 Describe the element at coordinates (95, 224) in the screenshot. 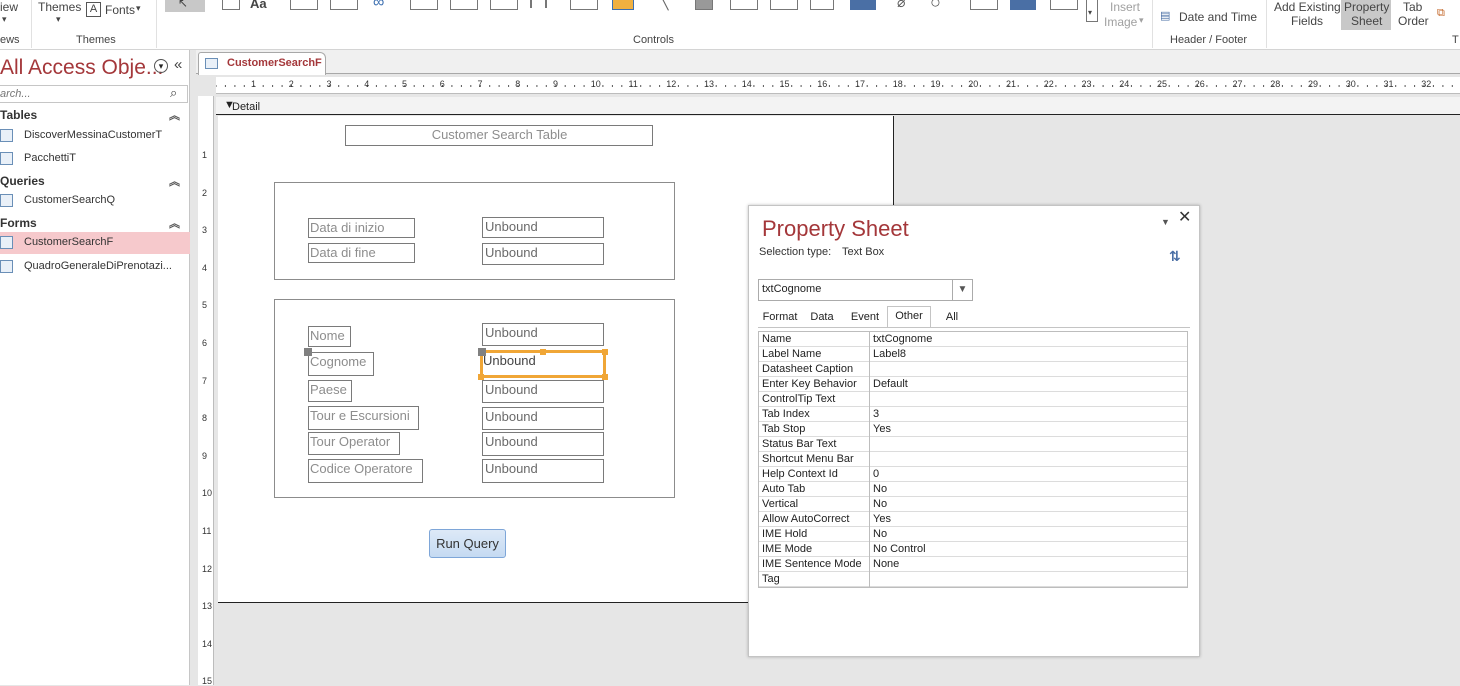

I see `nav-section-forms: Forms ︽` at that location.